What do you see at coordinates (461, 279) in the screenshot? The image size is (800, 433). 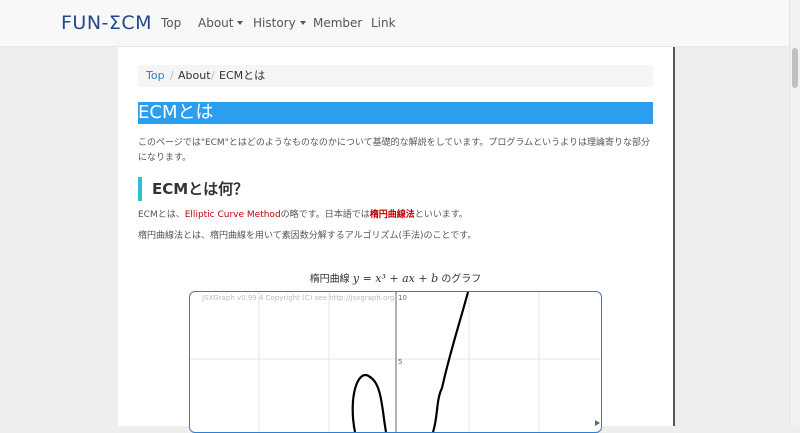 I see `graph-title-suffix: のグラフ` at bounding box center [461, 279].